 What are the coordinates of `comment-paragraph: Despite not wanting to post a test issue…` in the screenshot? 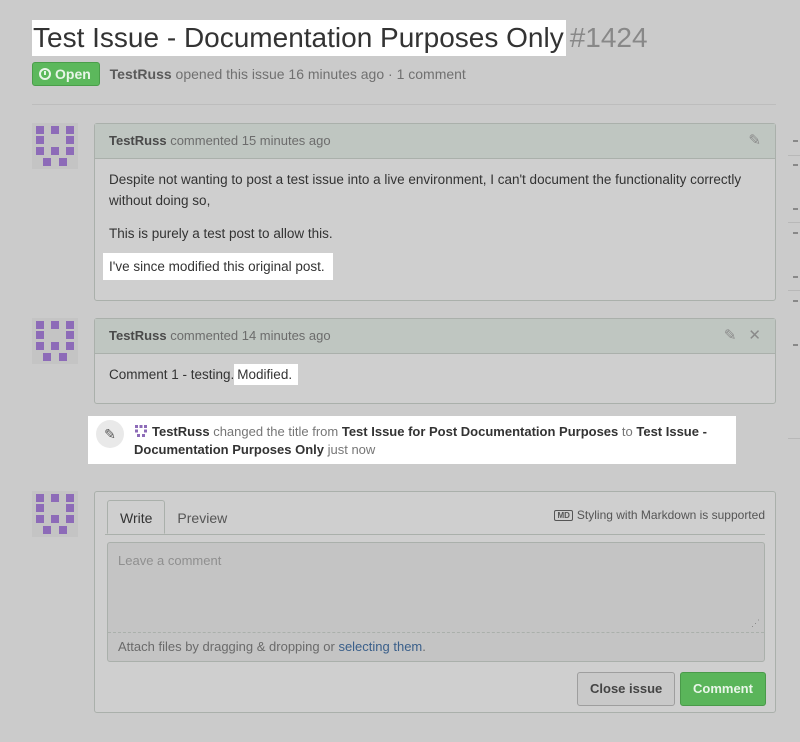 It's located at (425, 190).